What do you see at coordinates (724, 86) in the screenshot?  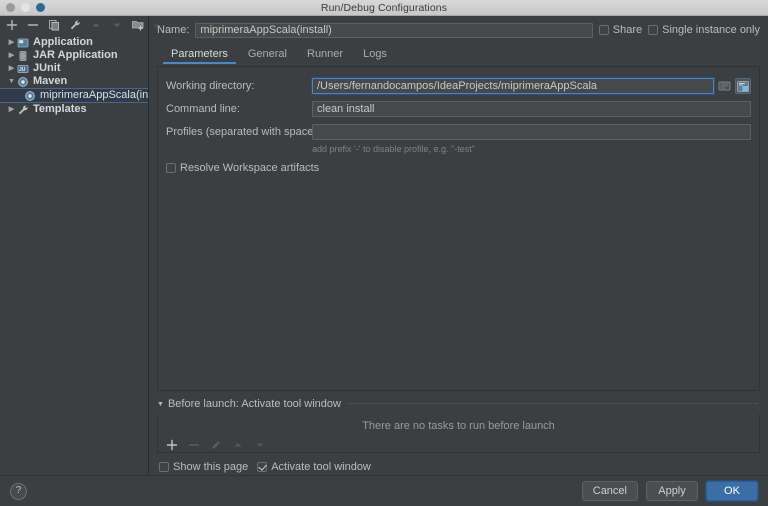 I see `browse-folder-icon` at bounding box center [724, 86].